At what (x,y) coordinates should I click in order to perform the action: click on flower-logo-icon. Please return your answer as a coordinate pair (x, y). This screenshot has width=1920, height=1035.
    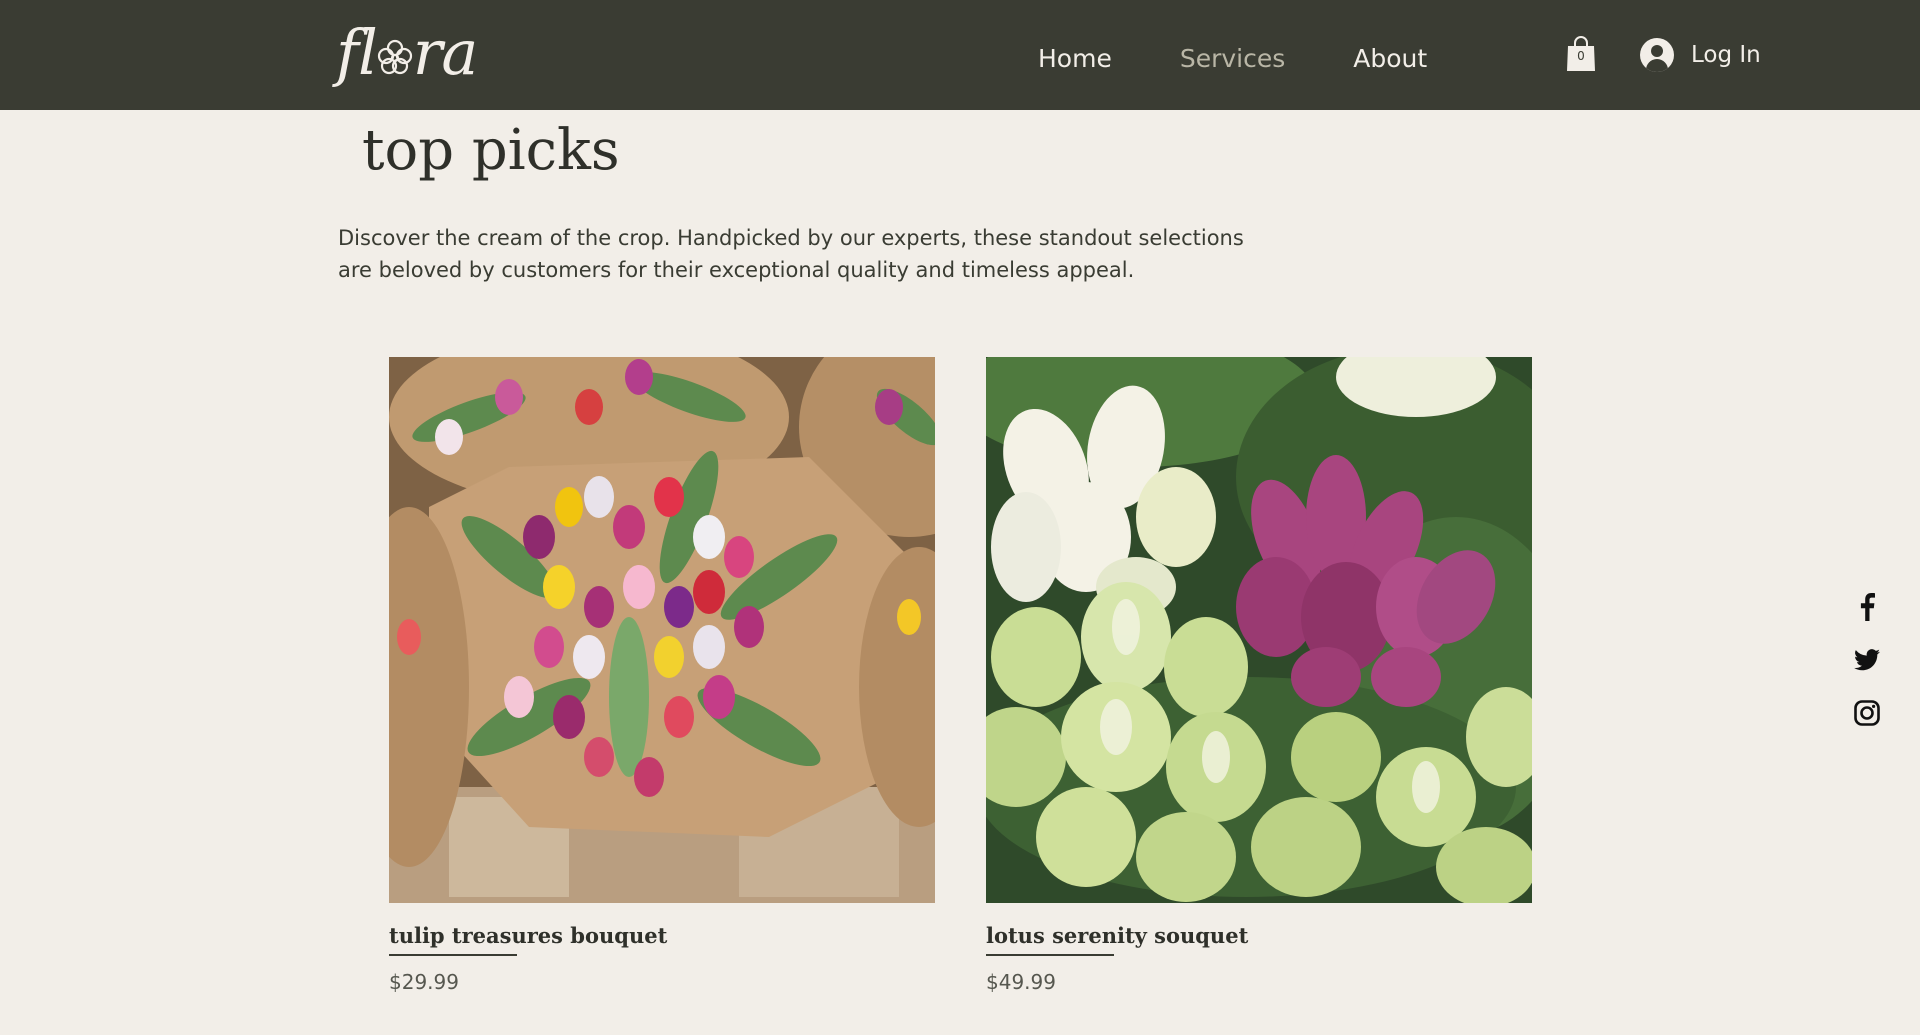
    Looking at the image, I should click on (394, 57).